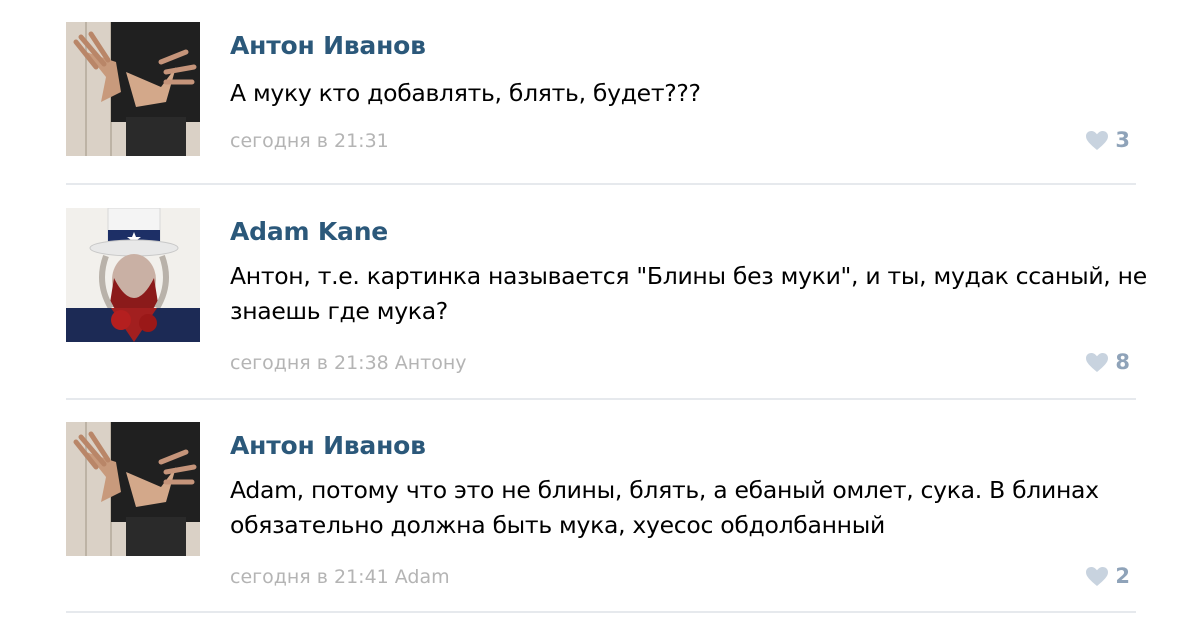 The width and height of the screenshot is (1200, 628). Describe the element at coordinates (309, 363) in the screenshot. I see `comment-time: сегодня в 21:38` at that location.